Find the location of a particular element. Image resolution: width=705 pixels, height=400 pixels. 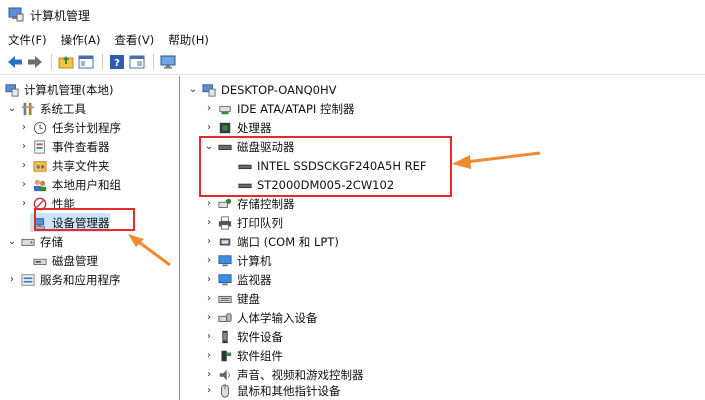

tools-icon is located at coordinates (28, 109).